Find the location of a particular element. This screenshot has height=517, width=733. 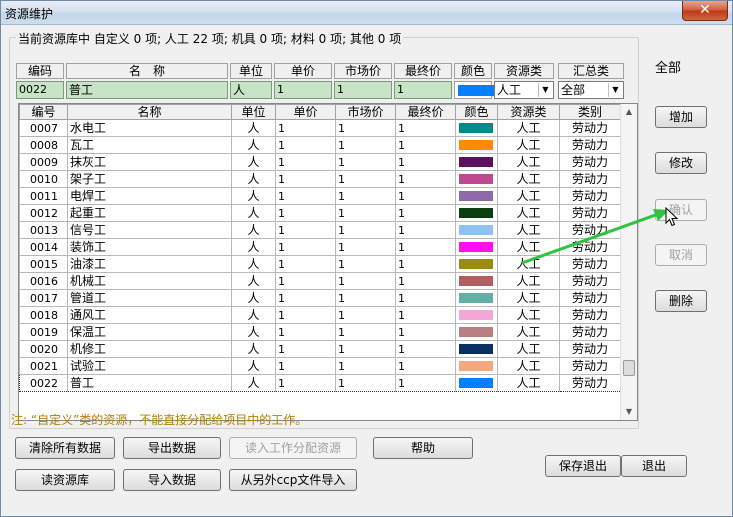

mouse-cursor-icon is located at coordinates (672, 217).